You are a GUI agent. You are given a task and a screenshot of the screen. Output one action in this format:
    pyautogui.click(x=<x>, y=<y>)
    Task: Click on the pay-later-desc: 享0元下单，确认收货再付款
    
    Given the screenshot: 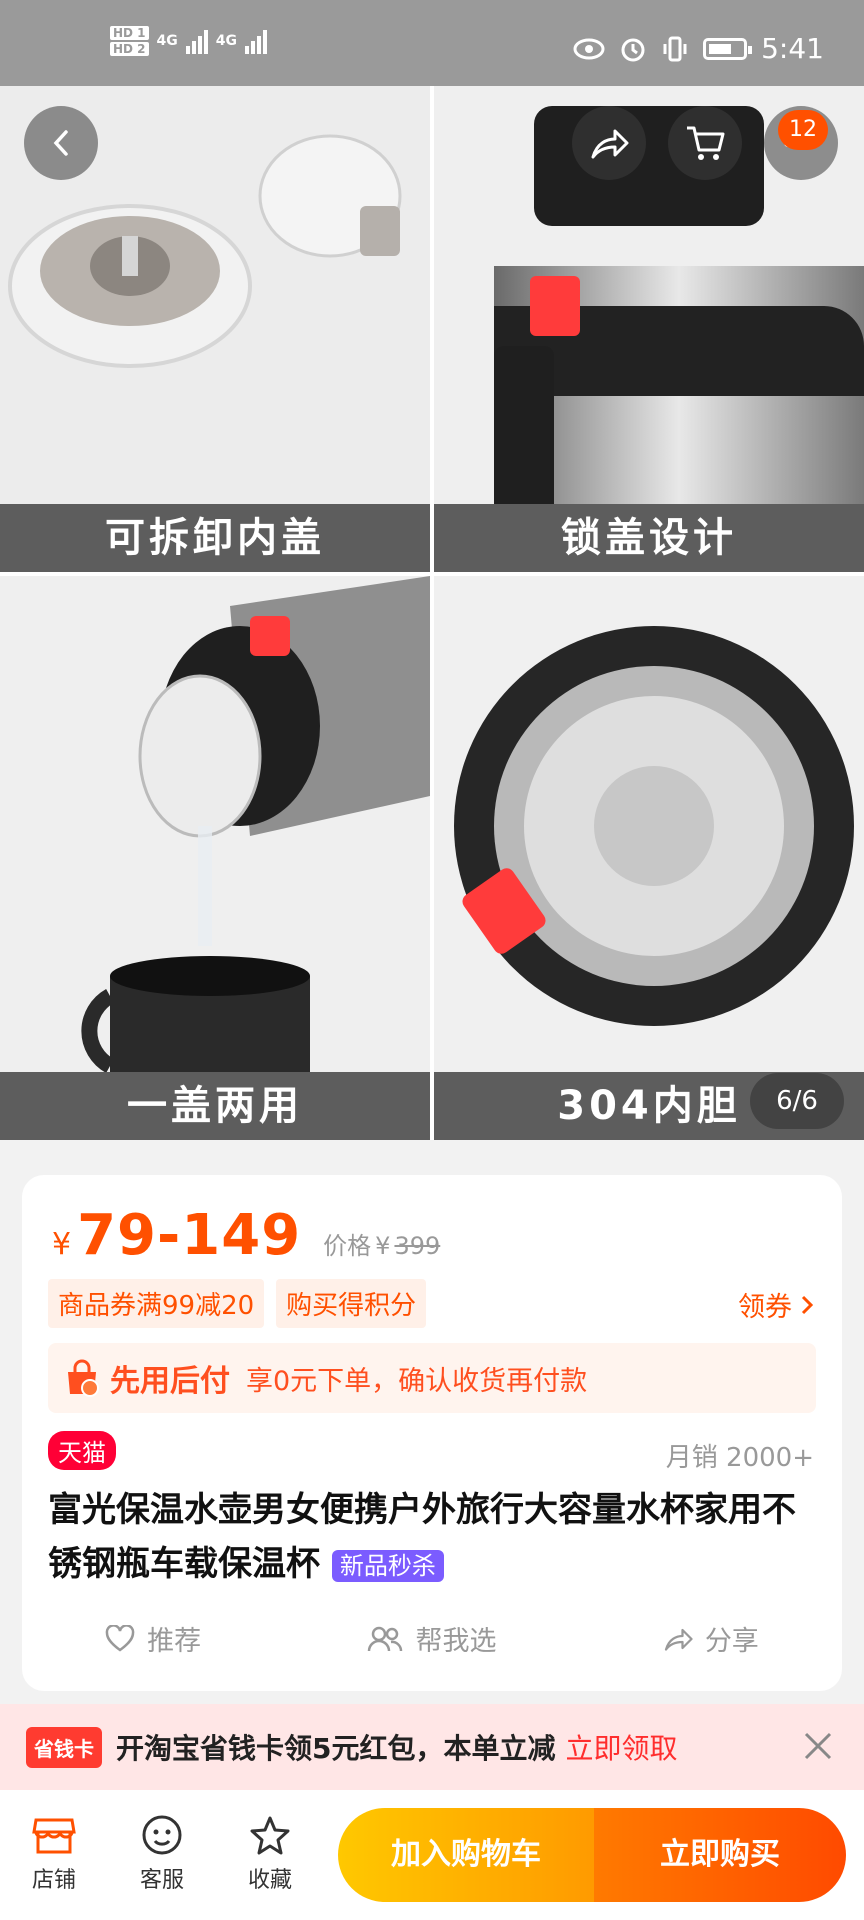 What is the action you would take?
    pyautogui.click(x=417, y=1381)
    